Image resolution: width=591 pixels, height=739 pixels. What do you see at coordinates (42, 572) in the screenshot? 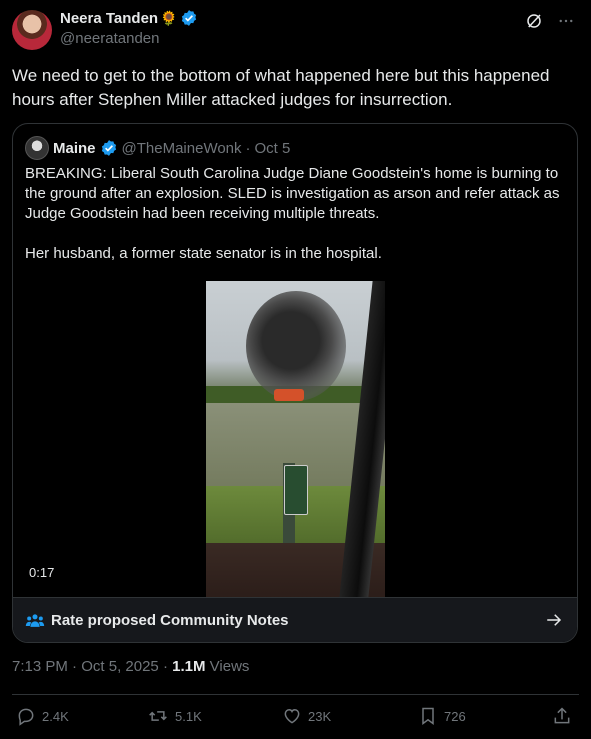
I see `video-duration: 0:17` at bounding box center [42, 572].